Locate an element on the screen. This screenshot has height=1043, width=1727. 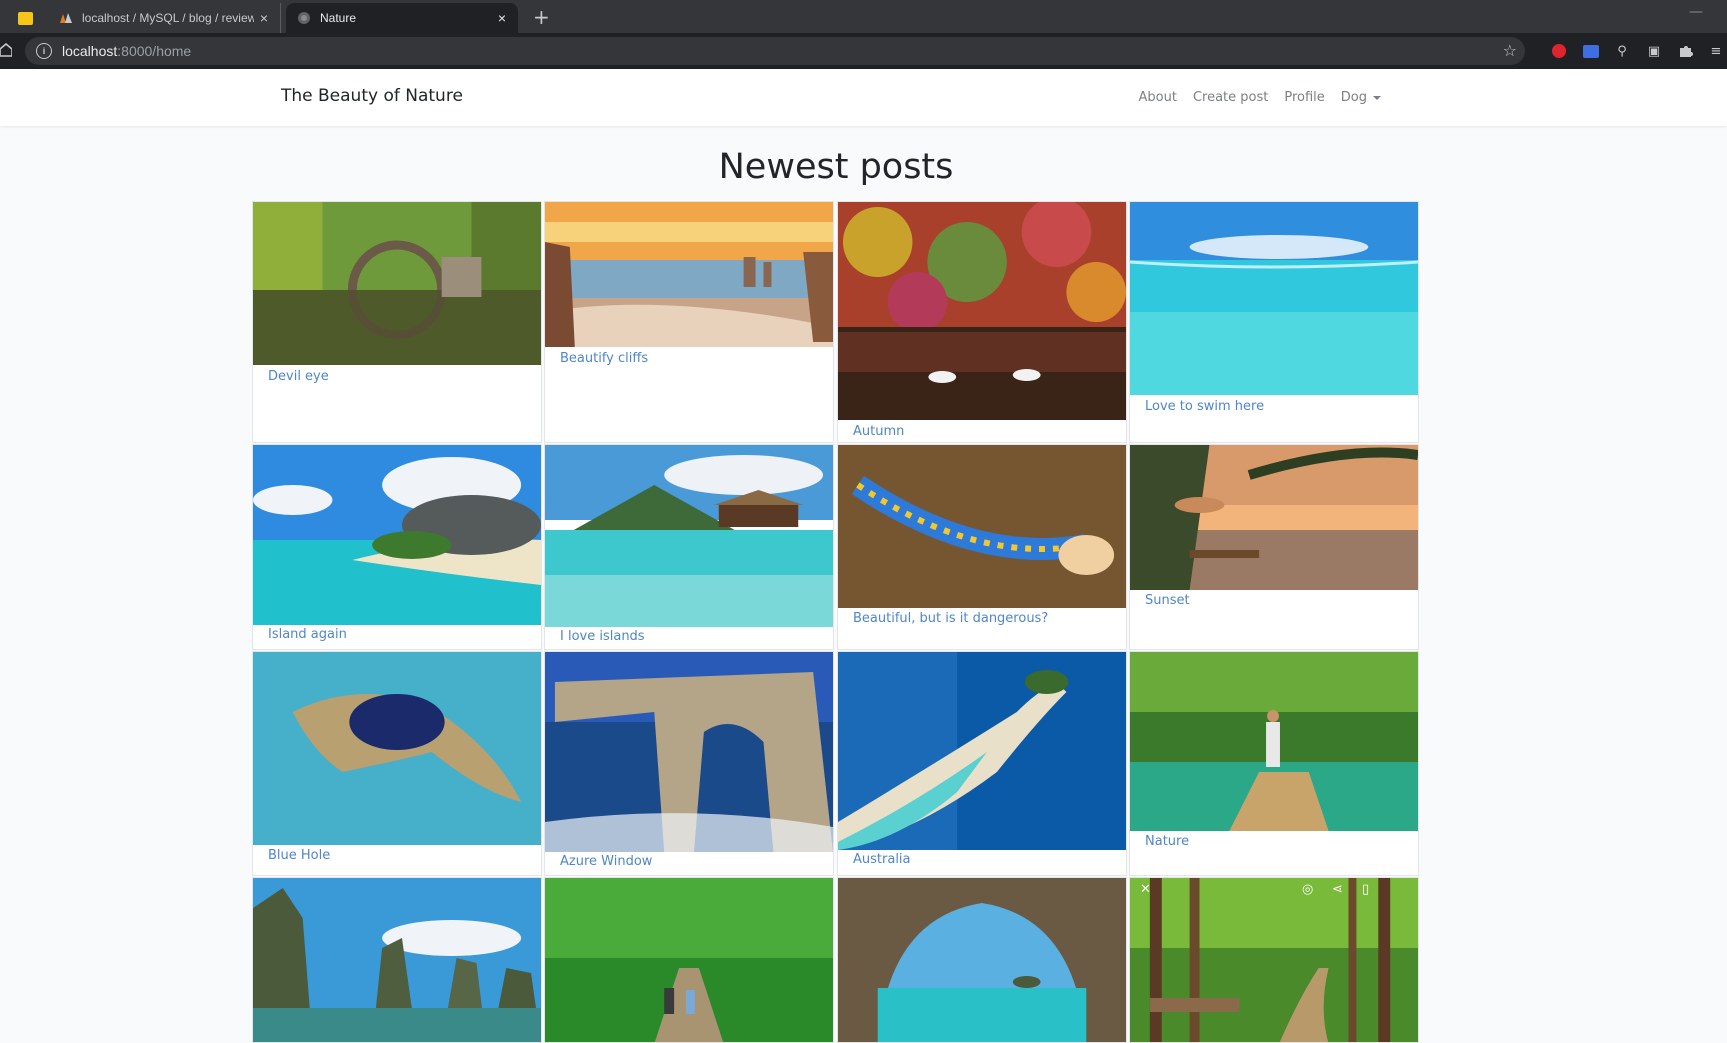
post-card: Sunset is located at coordinates (1274, 547).